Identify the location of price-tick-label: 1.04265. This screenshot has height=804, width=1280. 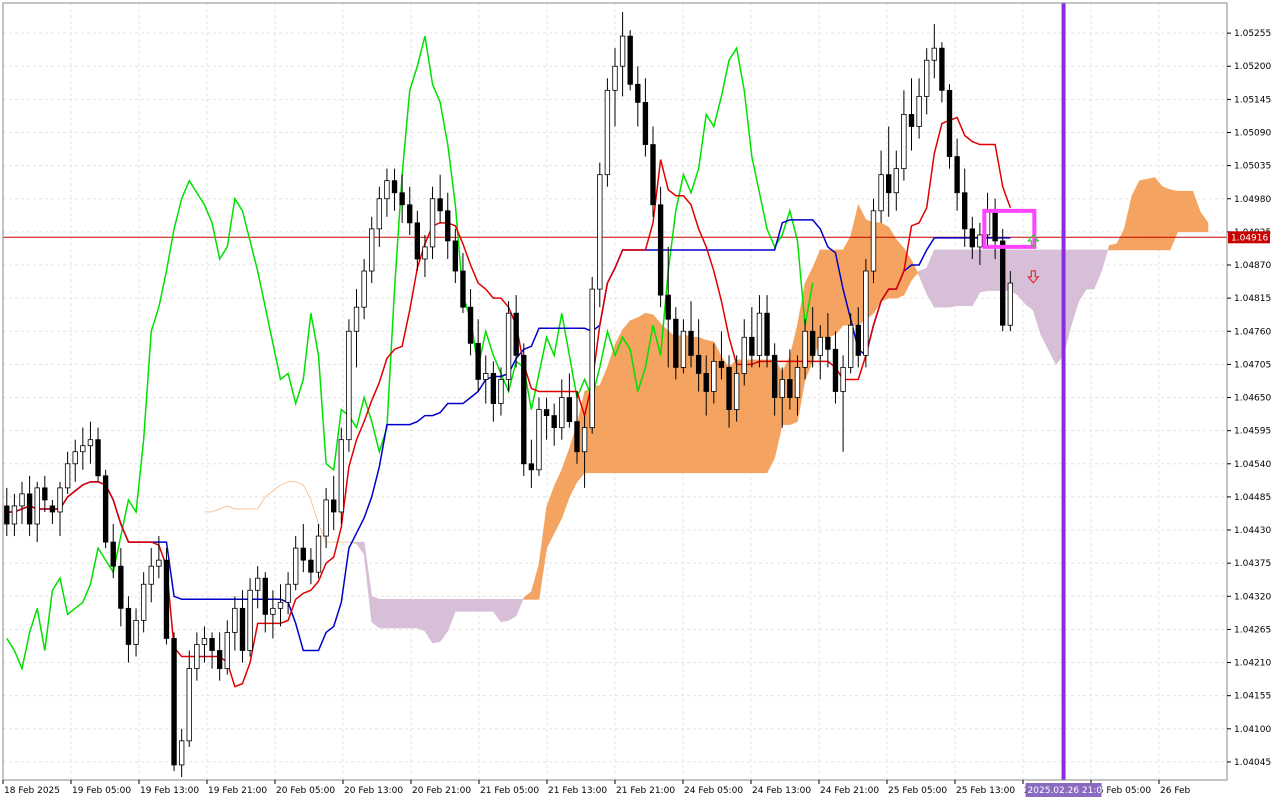
(1252, 630).